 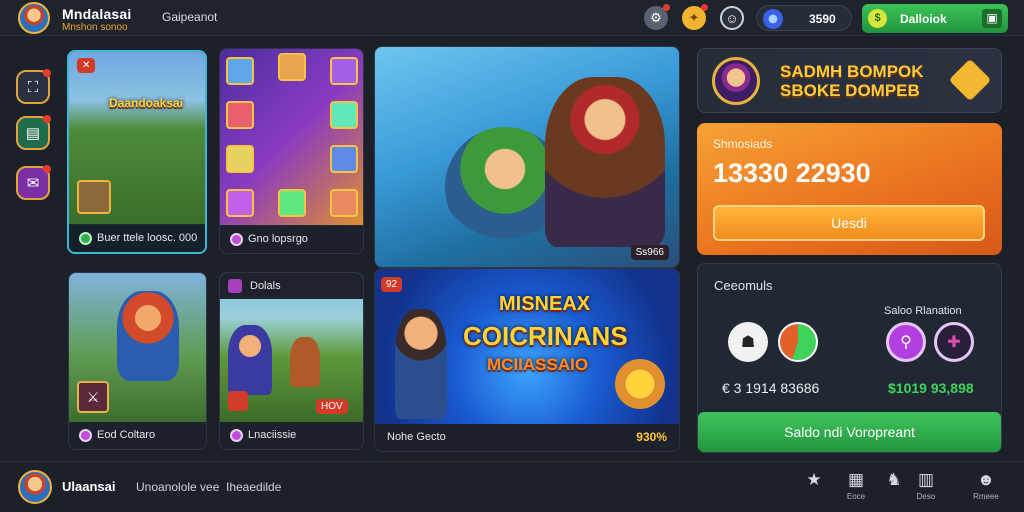 I want to click on deposit-button: $ Dalloiok ▣, so click(x=935, y=18).